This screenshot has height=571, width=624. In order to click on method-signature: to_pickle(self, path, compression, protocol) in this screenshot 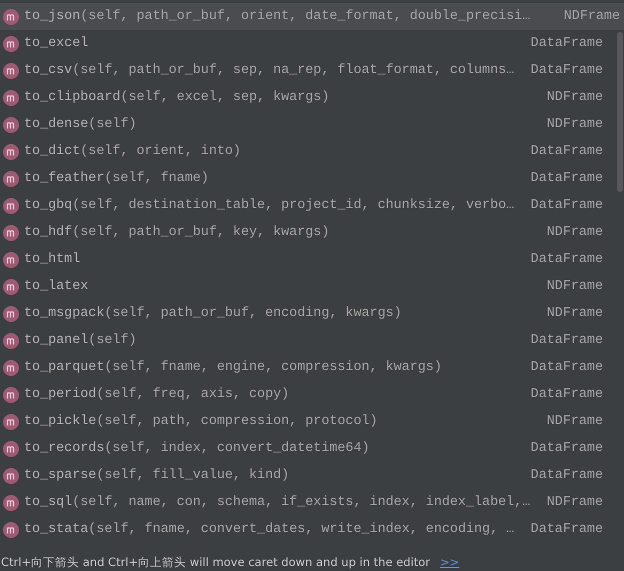, I will do `click(201, 421)`.